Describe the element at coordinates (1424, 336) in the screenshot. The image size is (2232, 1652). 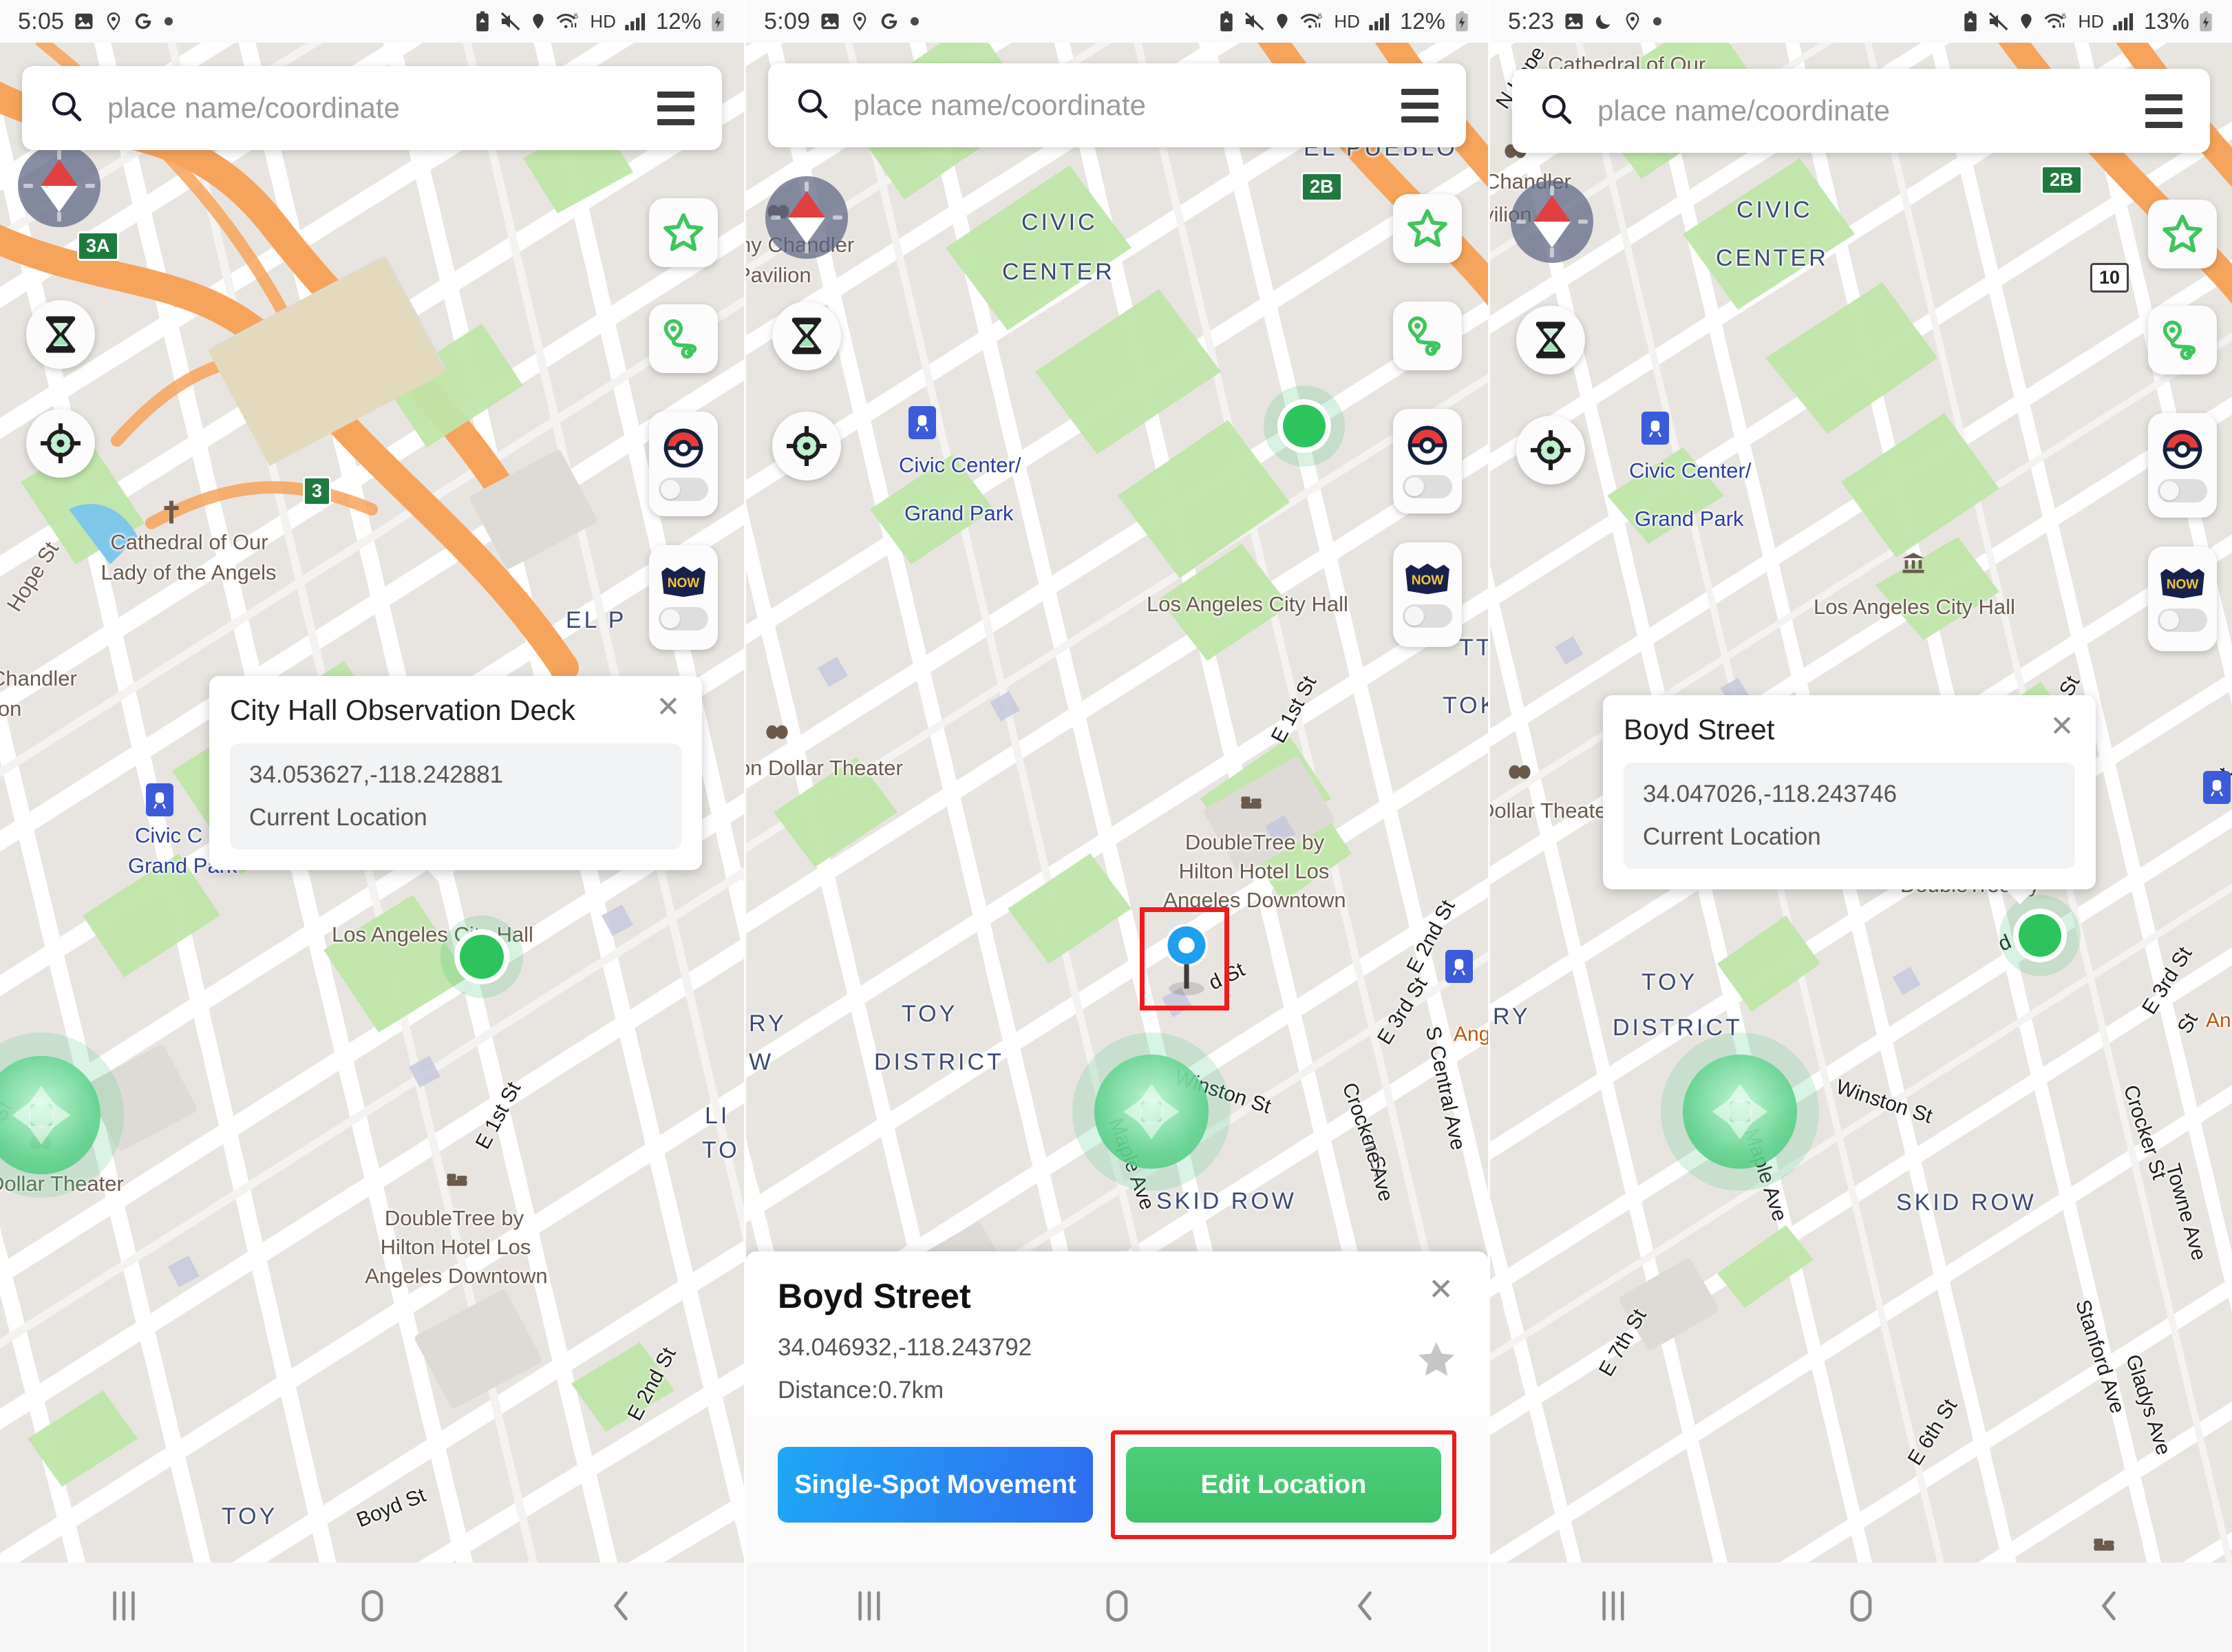
I see `route-pin-icon` at that location.